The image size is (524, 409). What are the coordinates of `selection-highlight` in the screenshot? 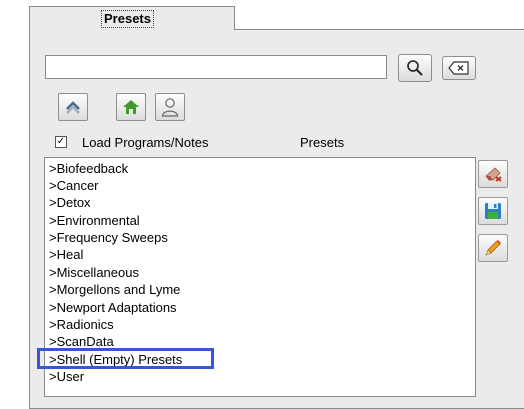 It's located at (125, 358).